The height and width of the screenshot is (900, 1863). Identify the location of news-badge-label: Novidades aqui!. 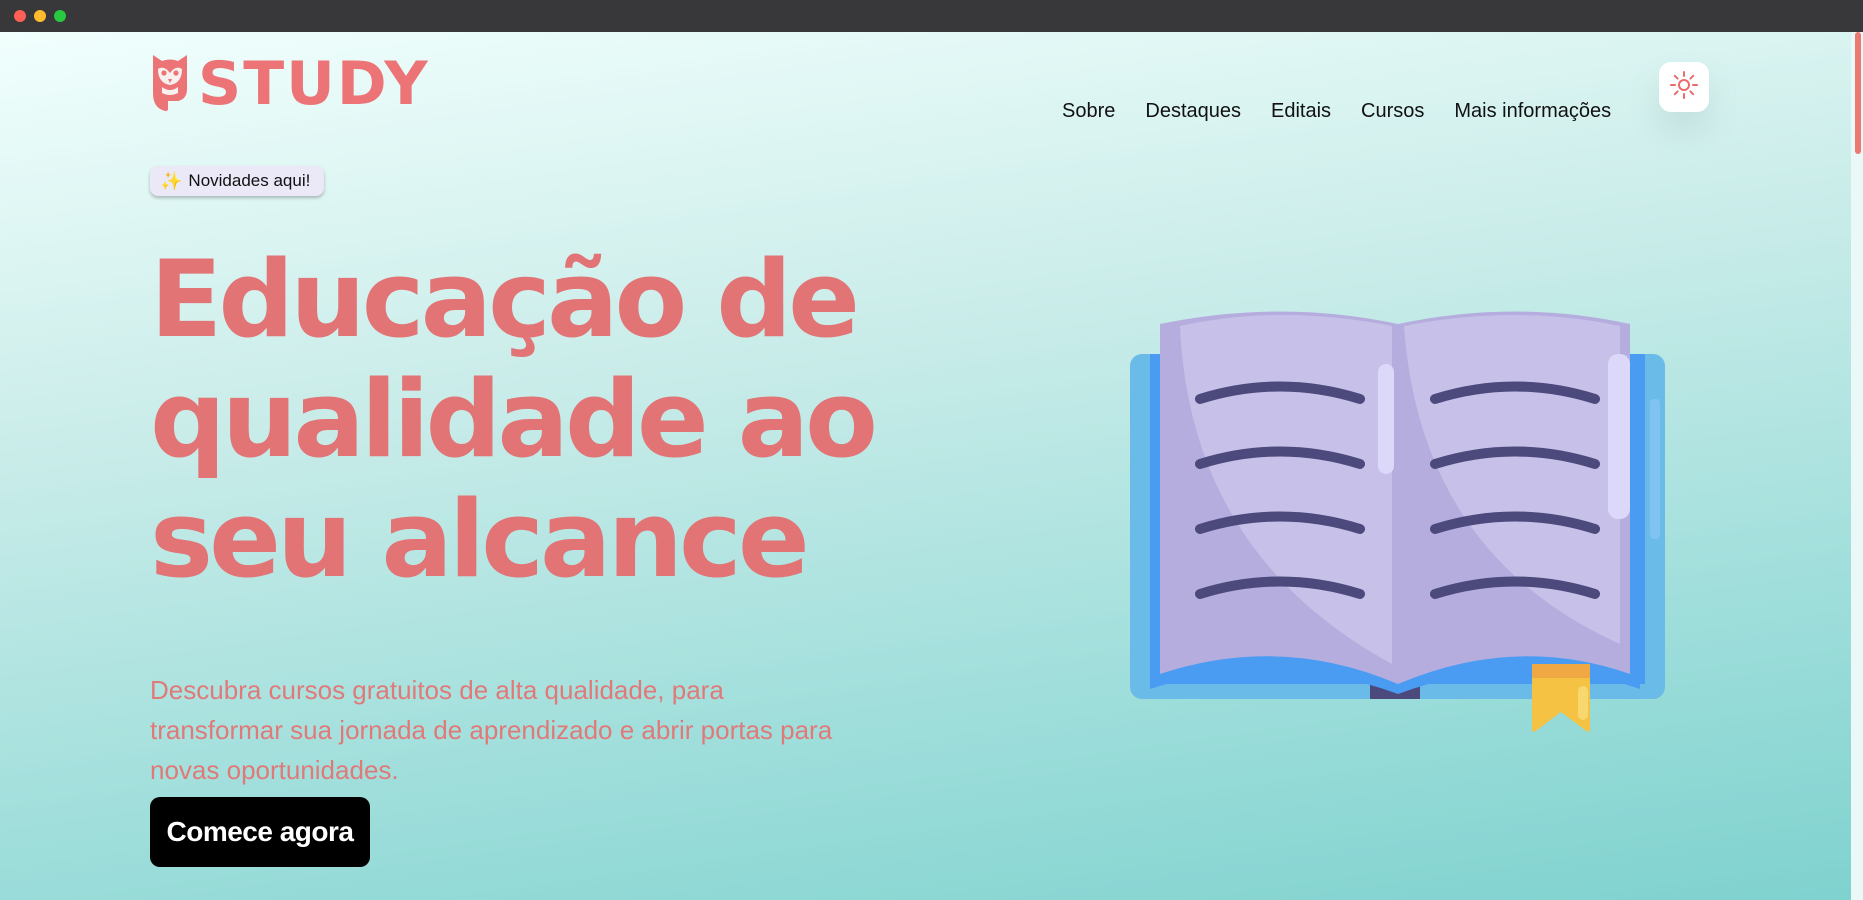
(249, 180).